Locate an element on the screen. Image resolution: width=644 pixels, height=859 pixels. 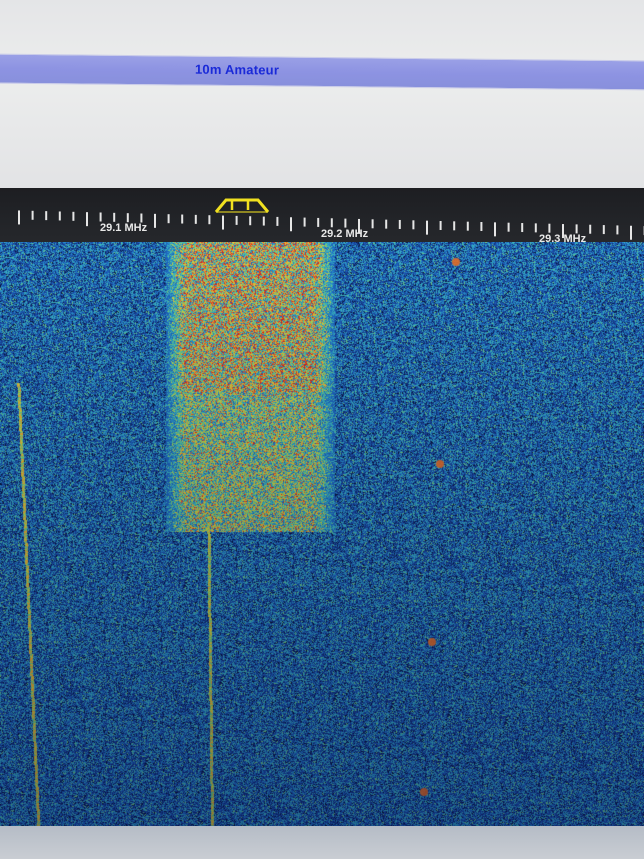
frequency-scale: 29.1 MHz 29.2 MHz 29.3 MHz is located at coordinates (322, 216).